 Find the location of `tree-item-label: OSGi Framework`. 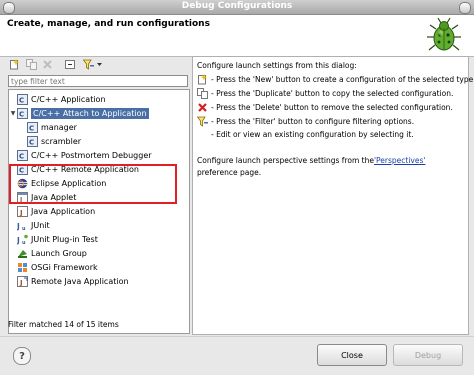

tree-item-label: OSGi Framework is located at coordinates (64, 267).